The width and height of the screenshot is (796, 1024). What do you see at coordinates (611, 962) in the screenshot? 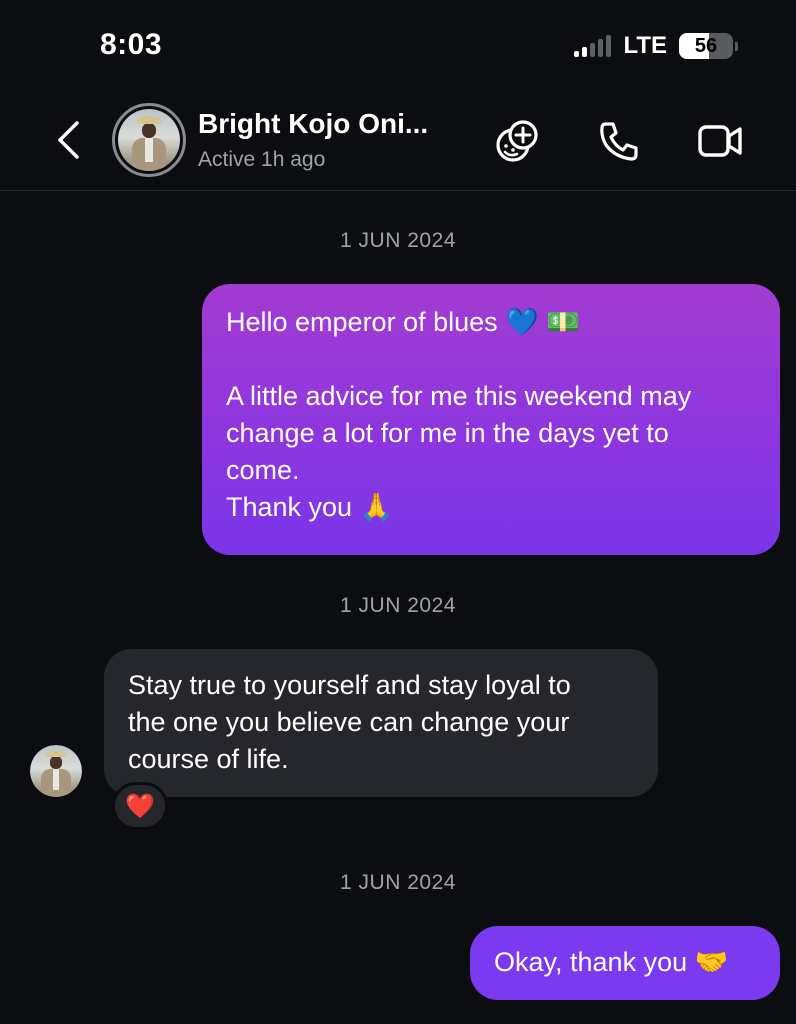
I see `message-line: Okay, thank you 🤝` at bounding box center [611, 962].